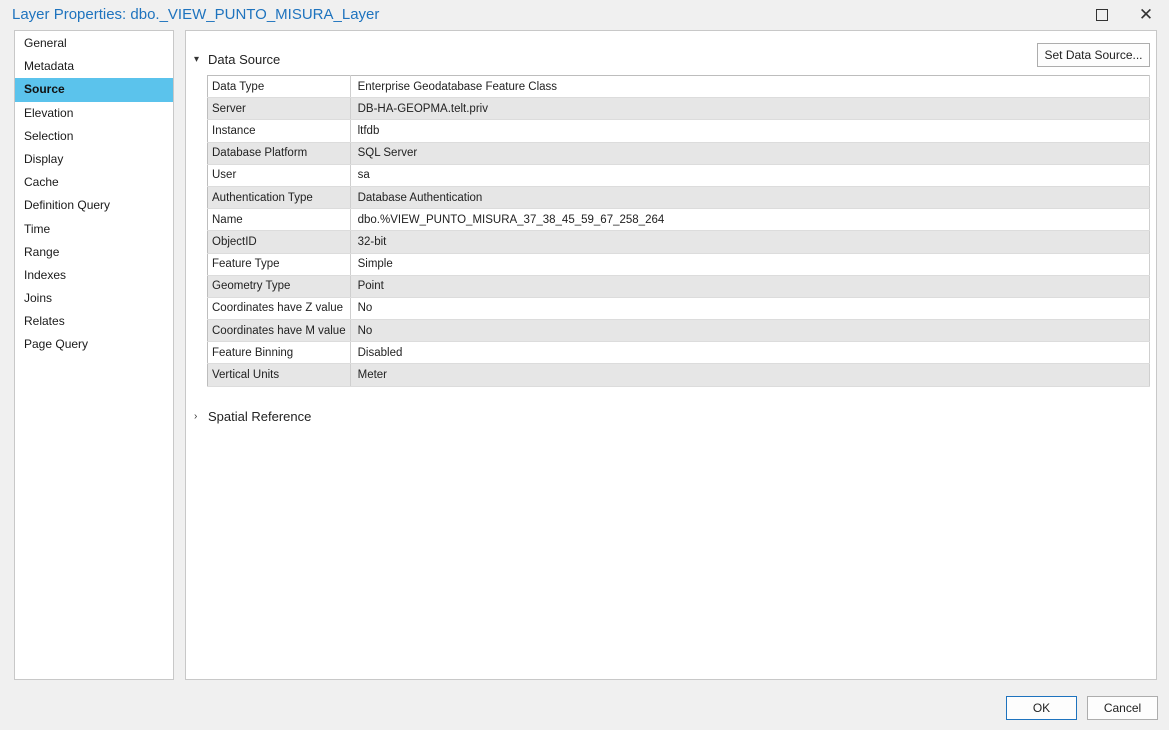 The width and height of the screenshot is (1169, 730). I want to click on maximize-button, so click(1102, 15).